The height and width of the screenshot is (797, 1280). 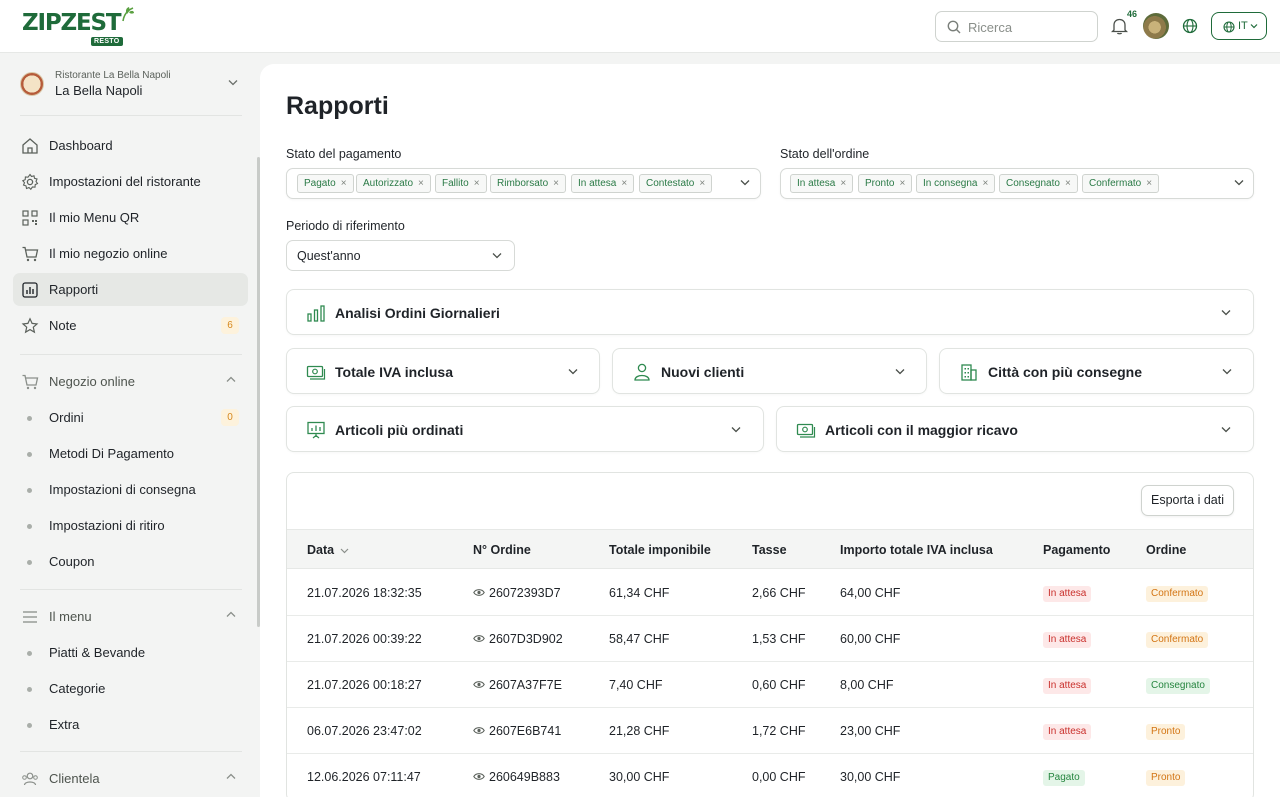 I want to click on cell-date: 21.07.2026 18:32:35, so click(x=364, y=593).